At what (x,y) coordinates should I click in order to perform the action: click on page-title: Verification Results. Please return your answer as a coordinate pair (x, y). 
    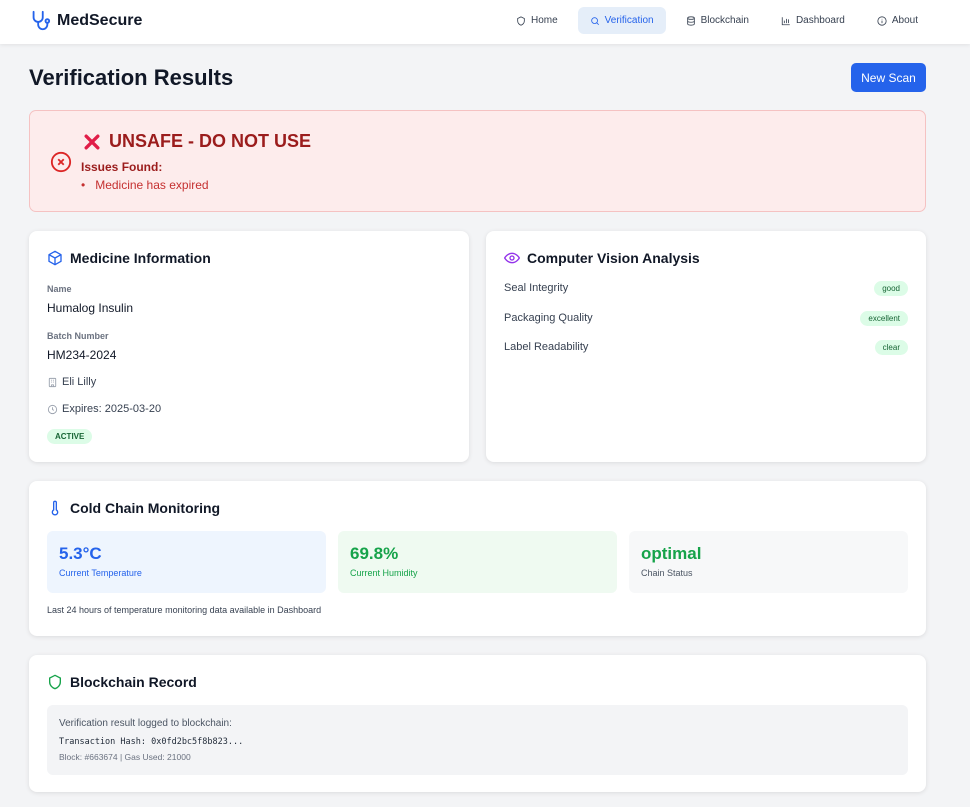
    Looking at the image, I should click on (131, 77).